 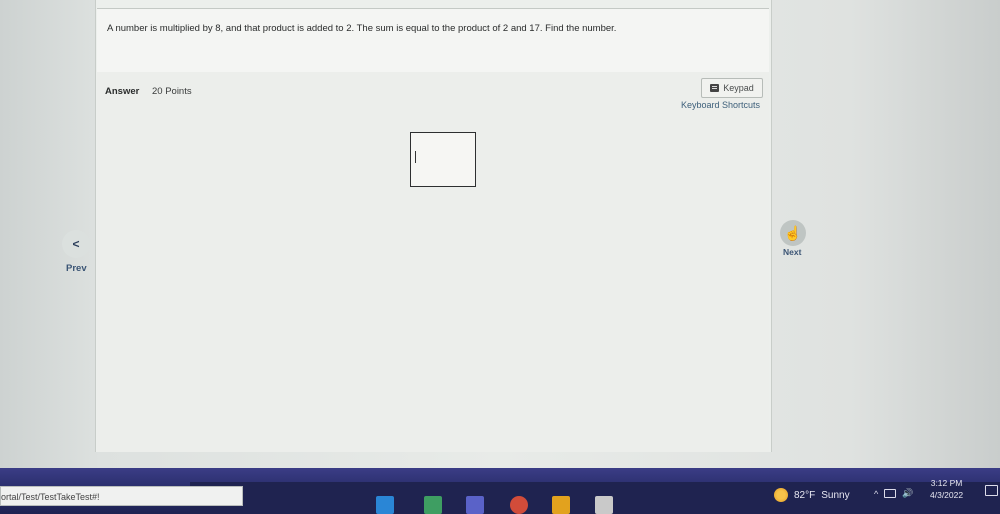 What do you see at coordinates (172, 91) in the screenshot?
I see `points-label: 20 Points` at bounding box center [172, 91].